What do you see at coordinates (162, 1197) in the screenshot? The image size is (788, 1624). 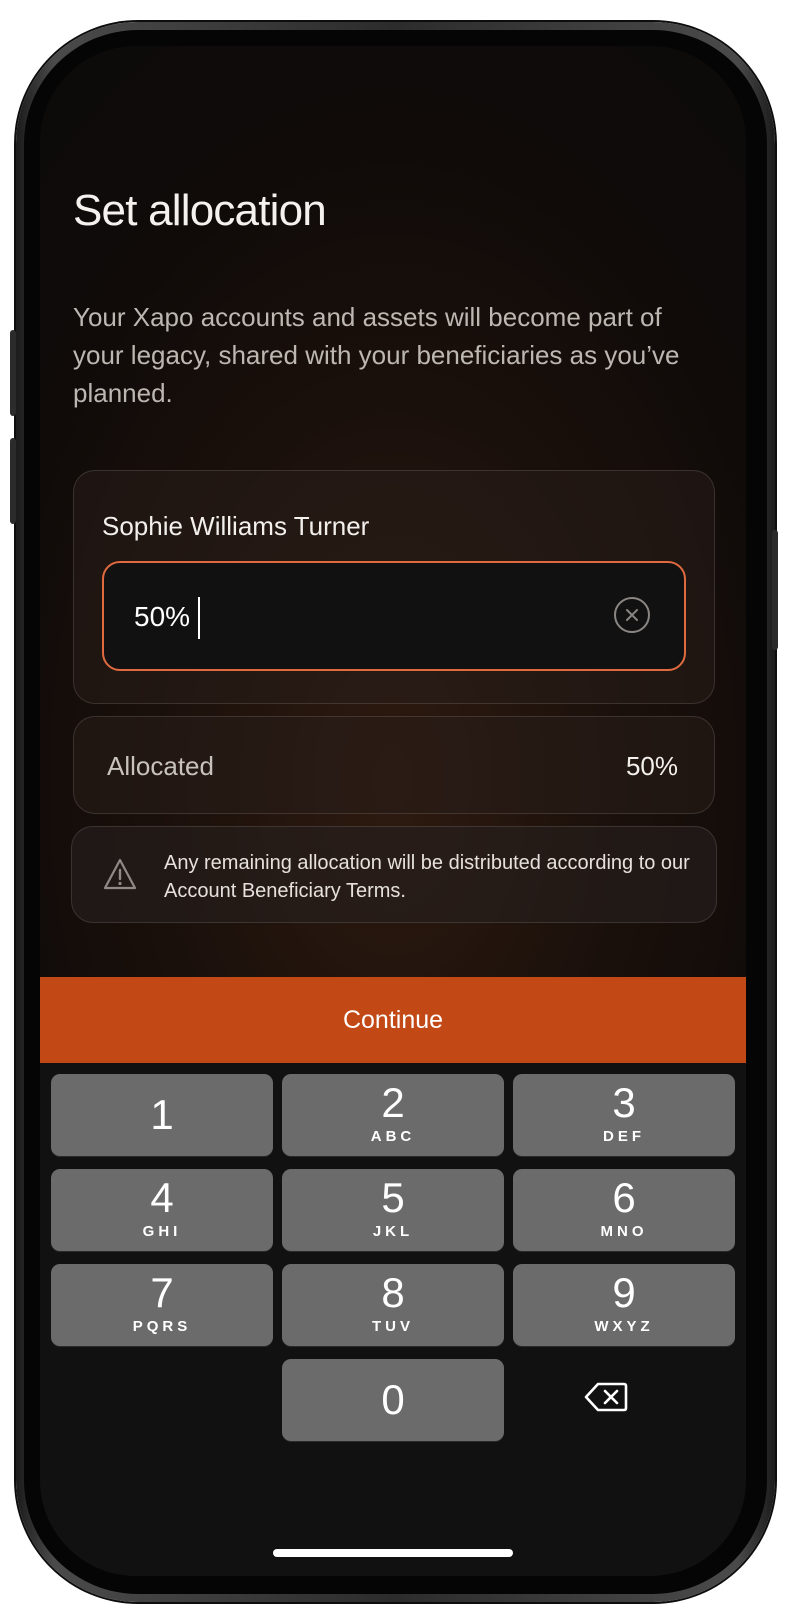 I see `key-digit: 4` at bounding box center [162, 1197].